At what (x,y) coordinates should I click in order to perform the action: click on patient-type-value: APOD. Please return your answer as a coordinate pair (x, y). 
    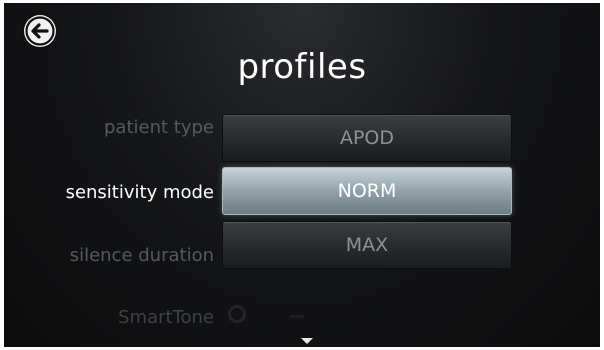
    Looking at the image, I should click on (367, 138).